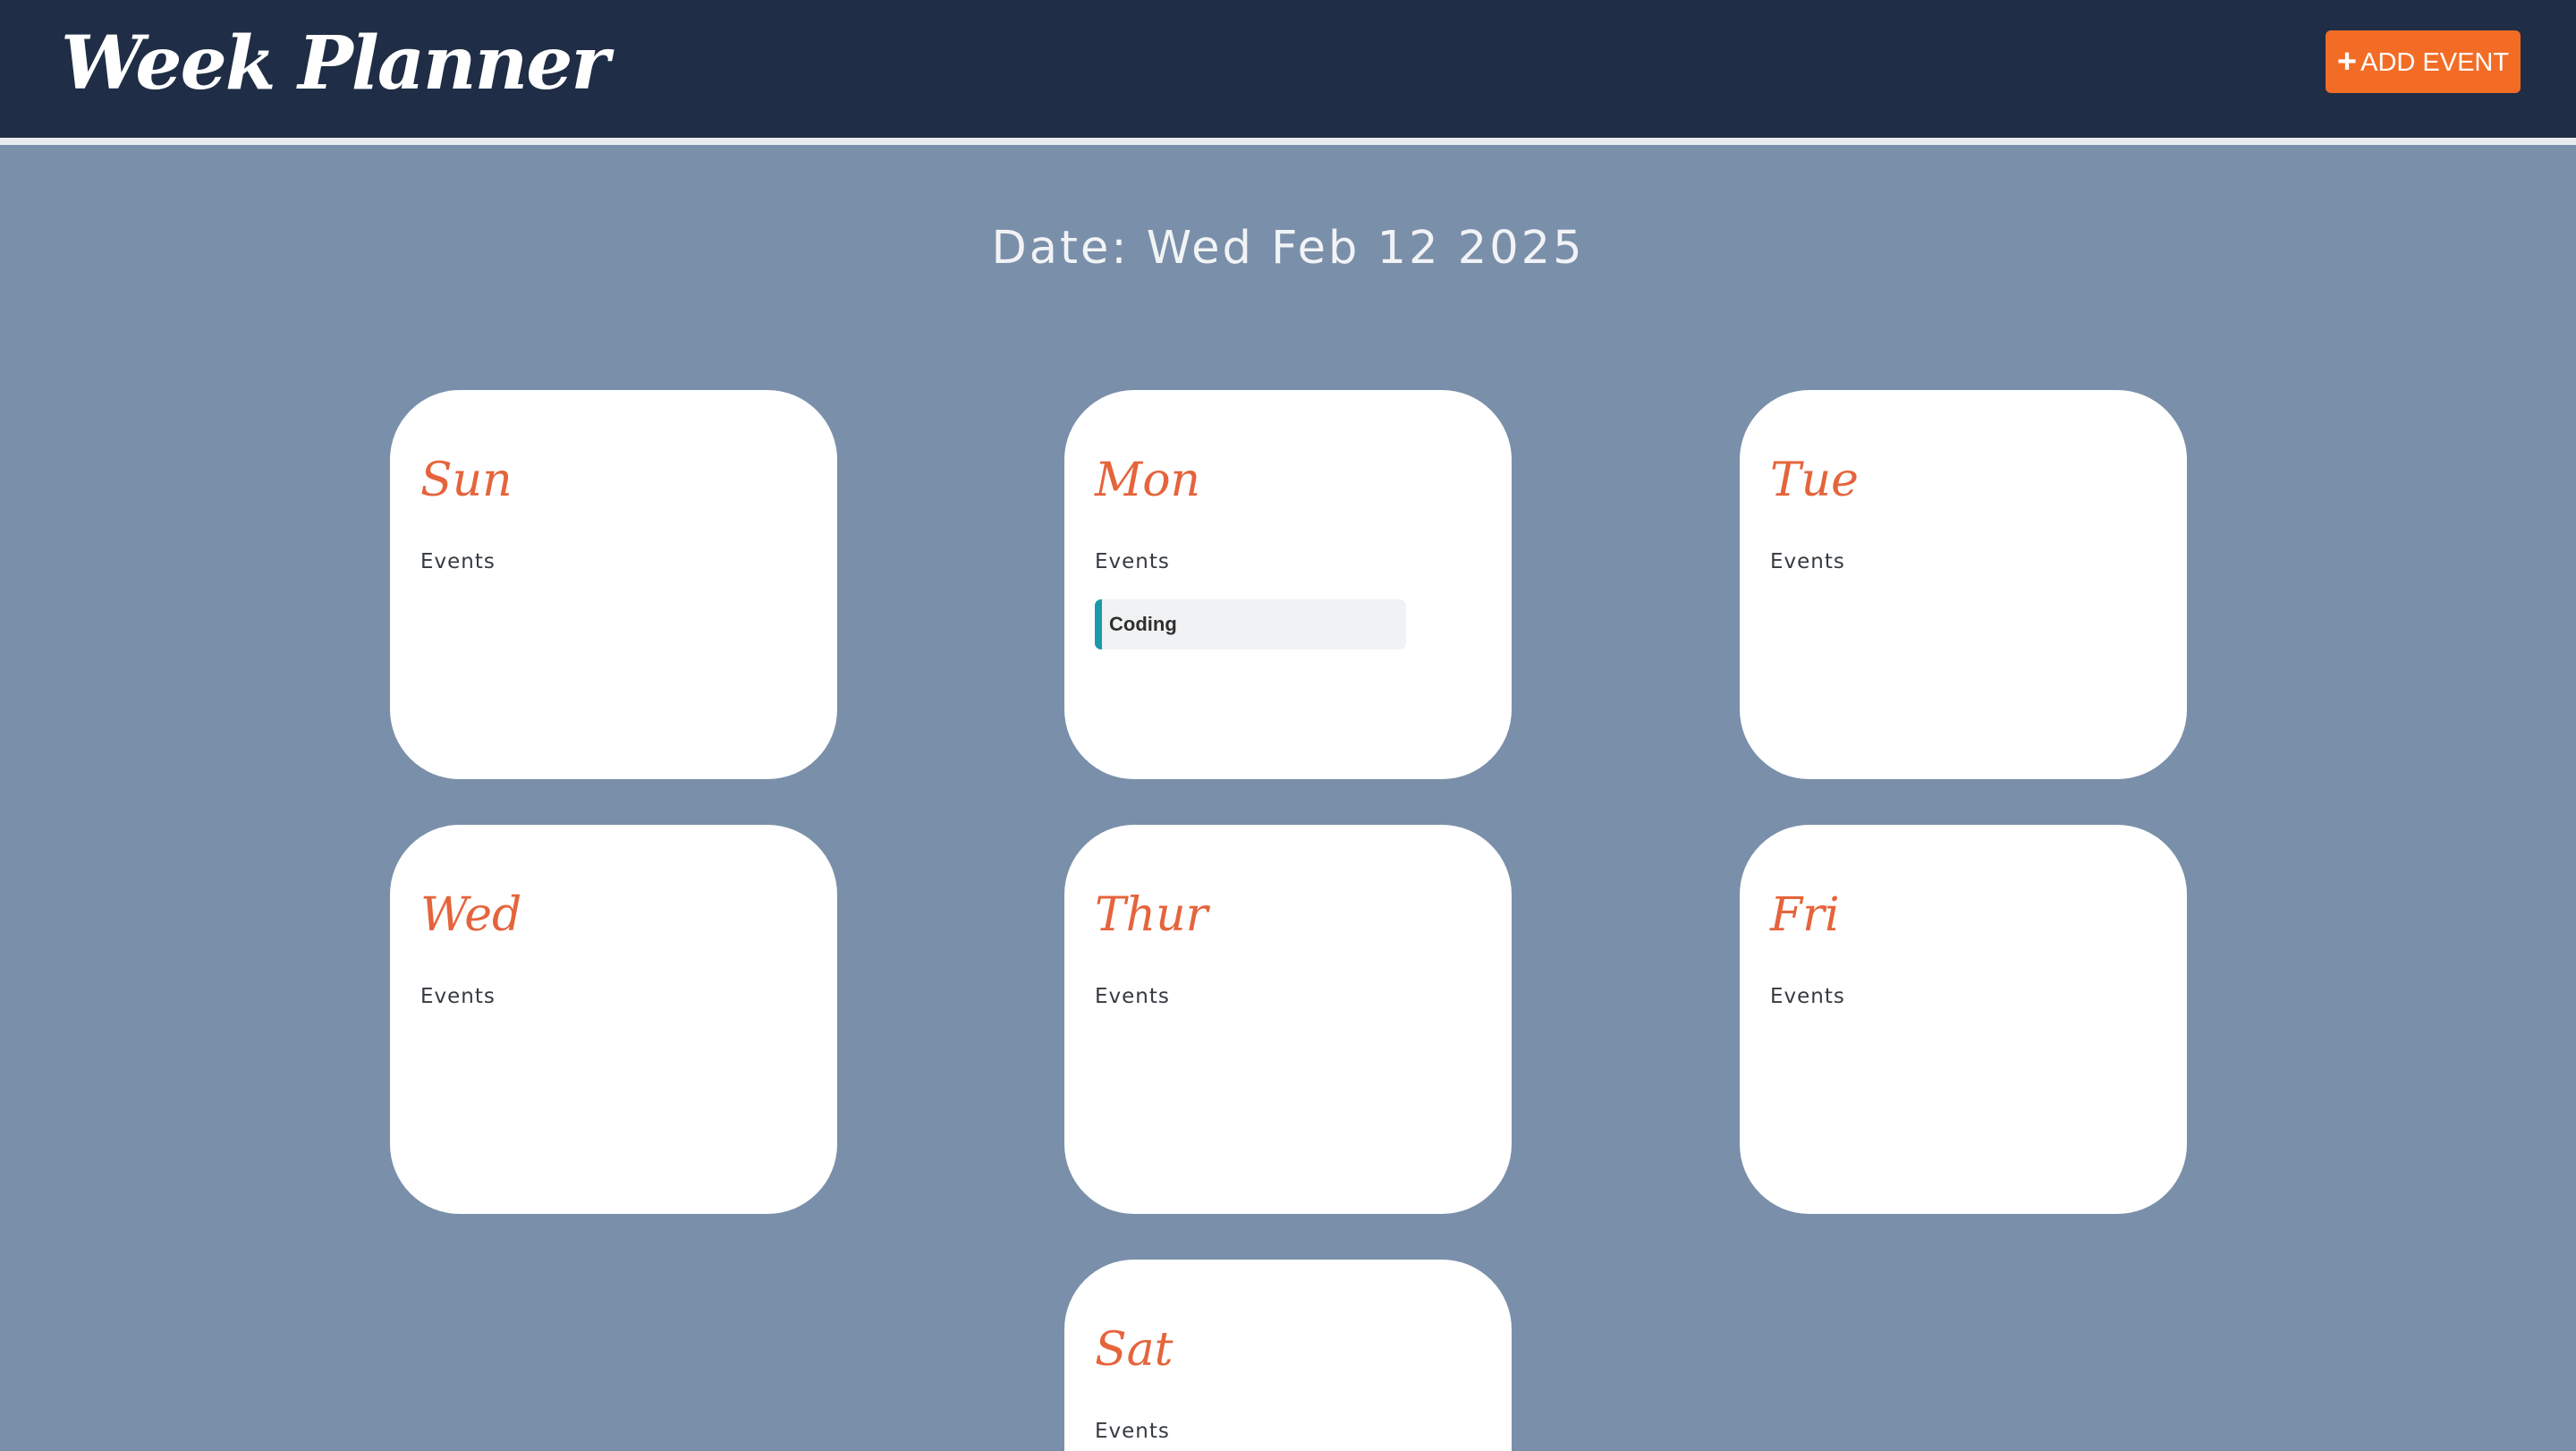 The height and width of the screenshot is (1451, 2576). What do you see at coordinates (613, 584) in the screenshot?
I see `day-card-sun: Sun Events` at bounding box center [613, 584].